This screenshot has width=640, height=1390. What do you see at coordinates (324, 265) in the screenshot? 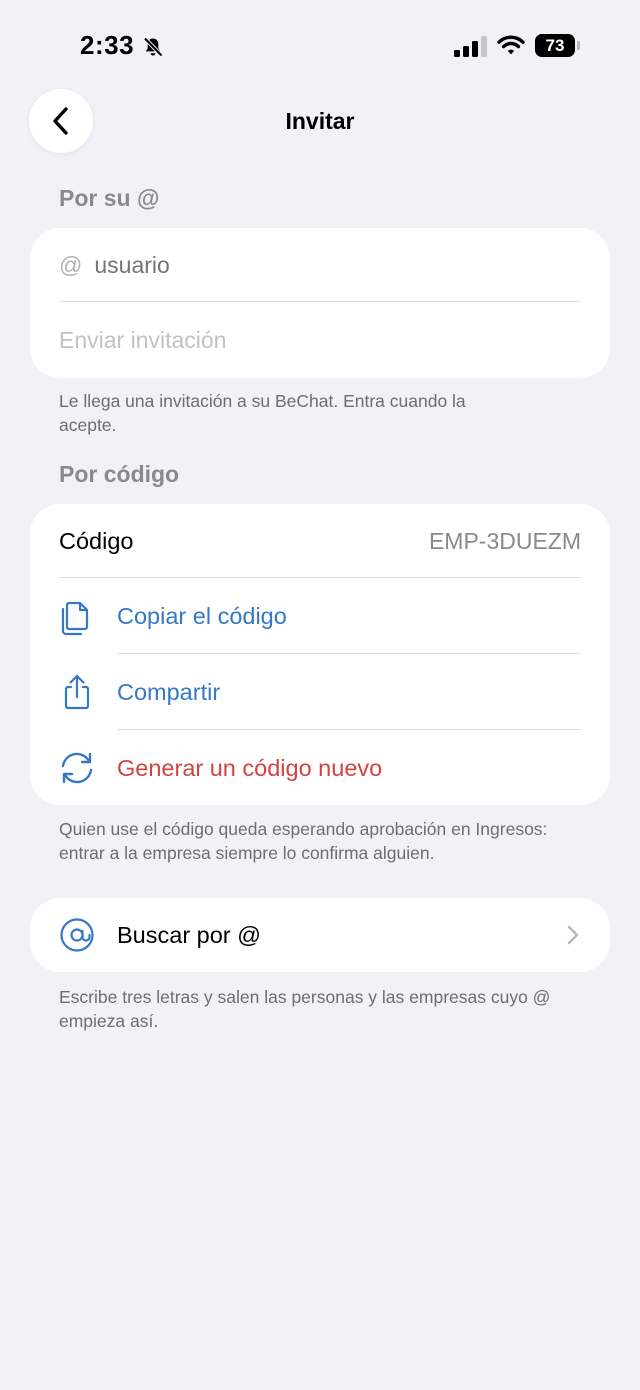
I see `username-input` at bounding box center [324, 265].